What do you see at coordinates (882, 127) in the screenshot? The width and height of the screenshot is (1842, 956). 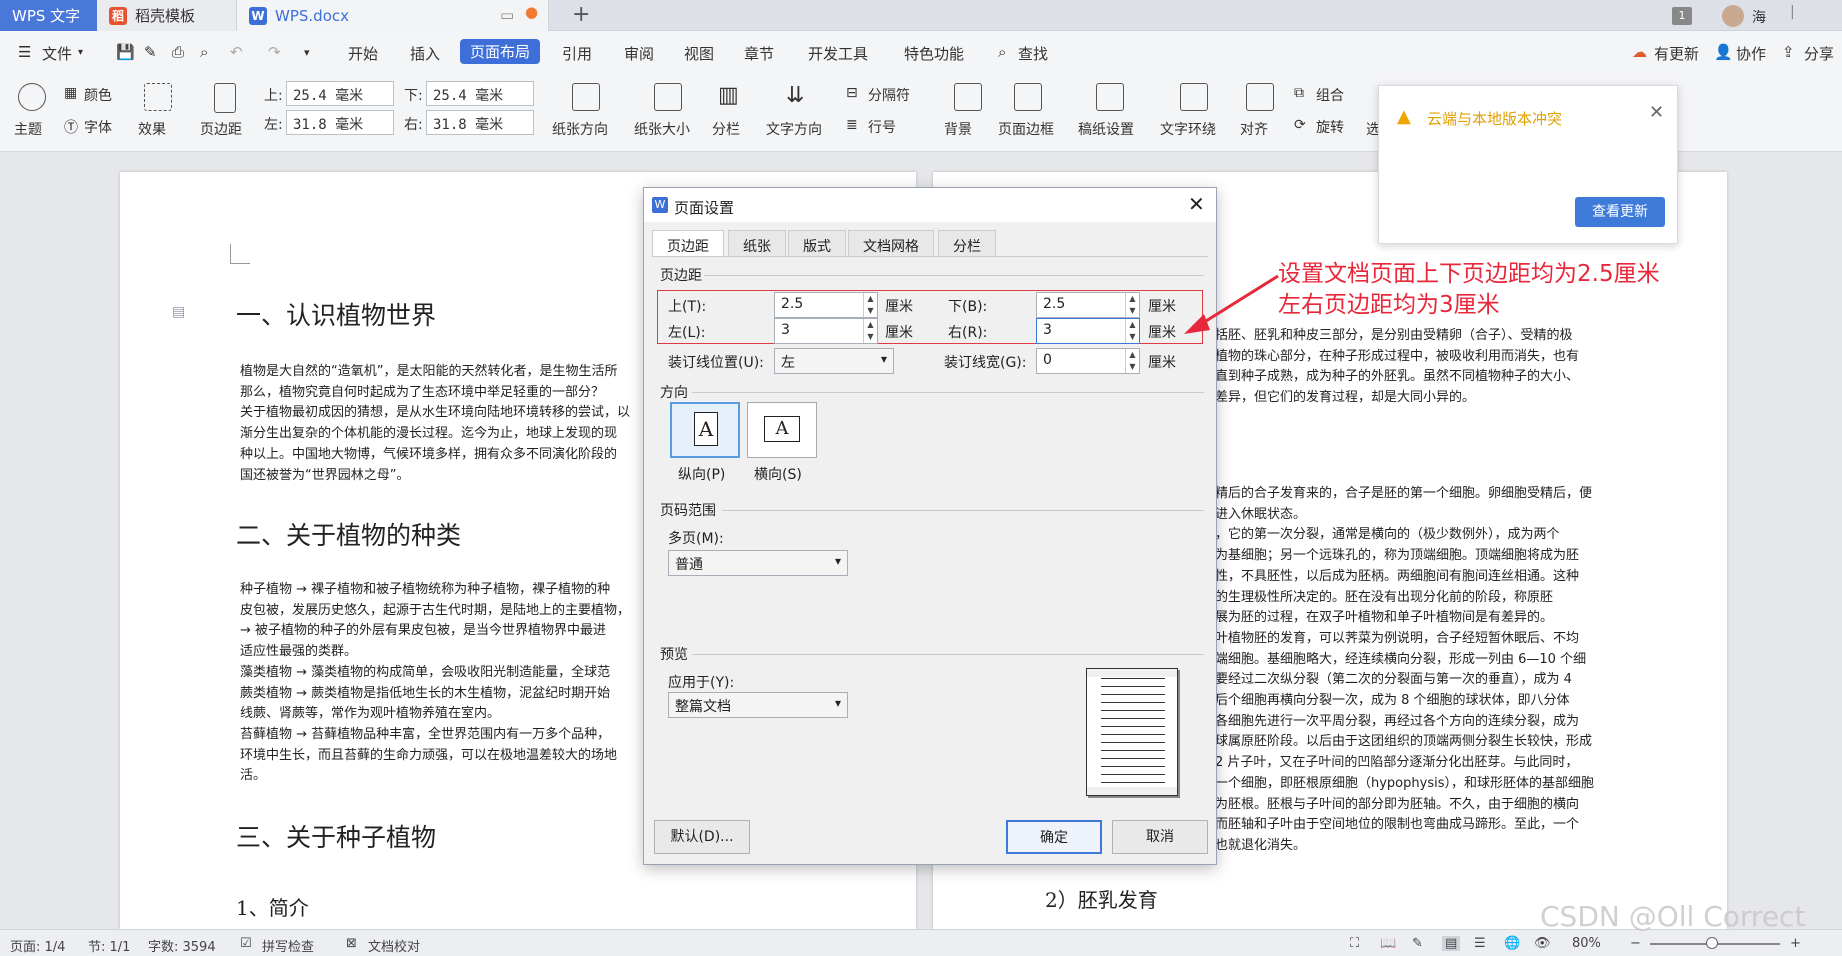 I see `line-number-button: 行号` at bounding box center [882, 127].